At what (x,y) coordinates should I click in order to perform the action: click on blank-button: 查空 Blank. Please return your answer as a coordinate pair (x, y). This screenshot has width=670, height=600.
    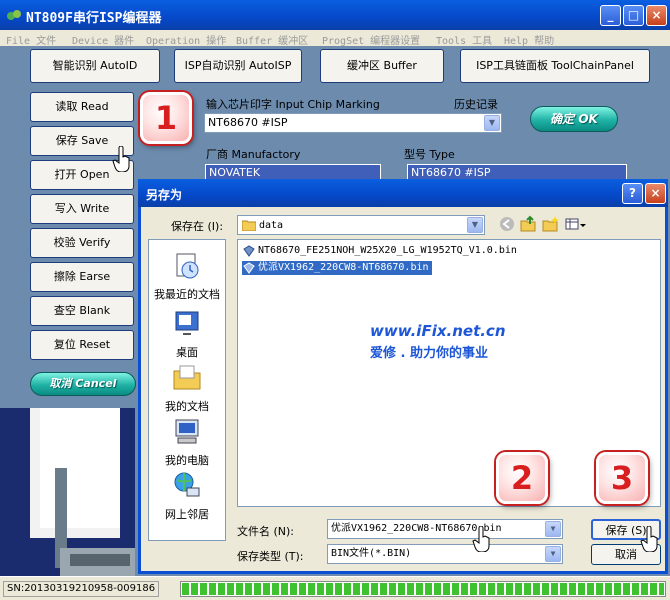
    Looking at the image, I should click on (82, 311).